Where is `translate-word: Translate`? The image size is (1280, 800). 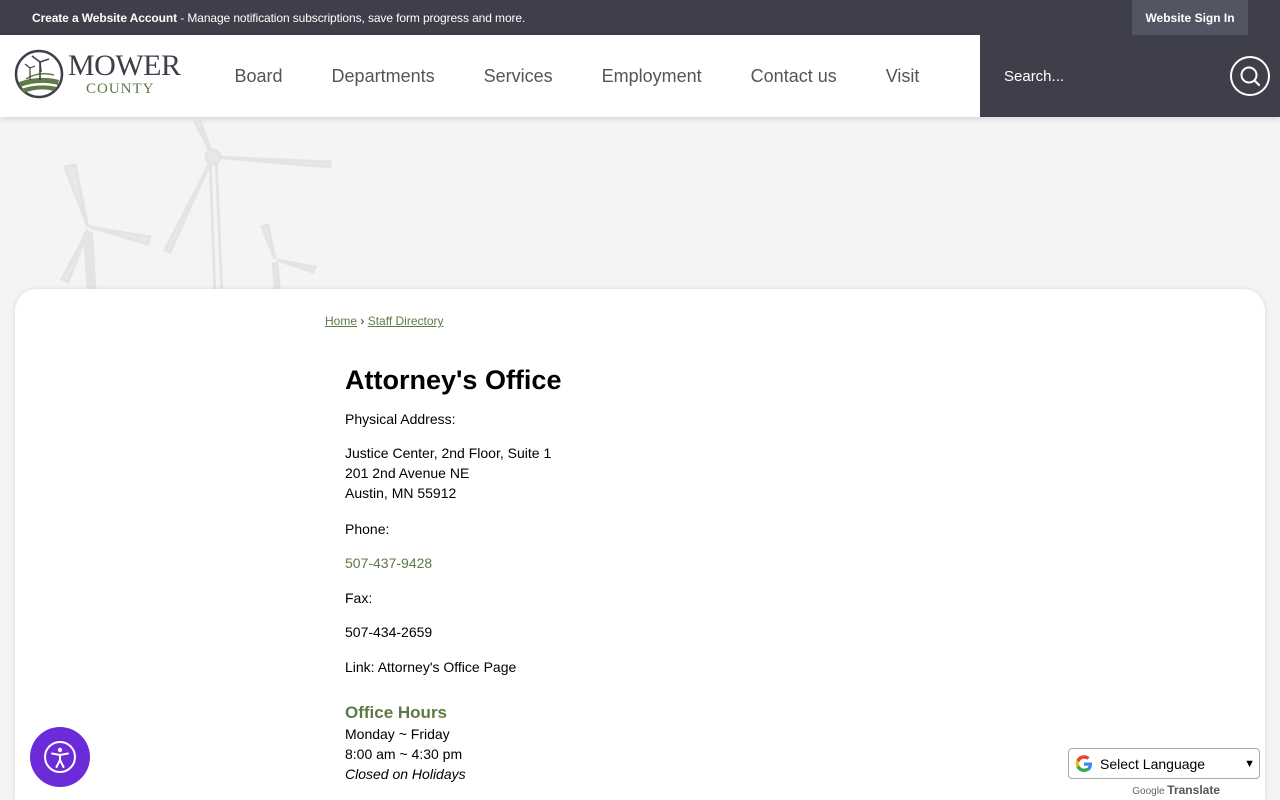
translate-word: Translate is located at coordinates (1193, 790).